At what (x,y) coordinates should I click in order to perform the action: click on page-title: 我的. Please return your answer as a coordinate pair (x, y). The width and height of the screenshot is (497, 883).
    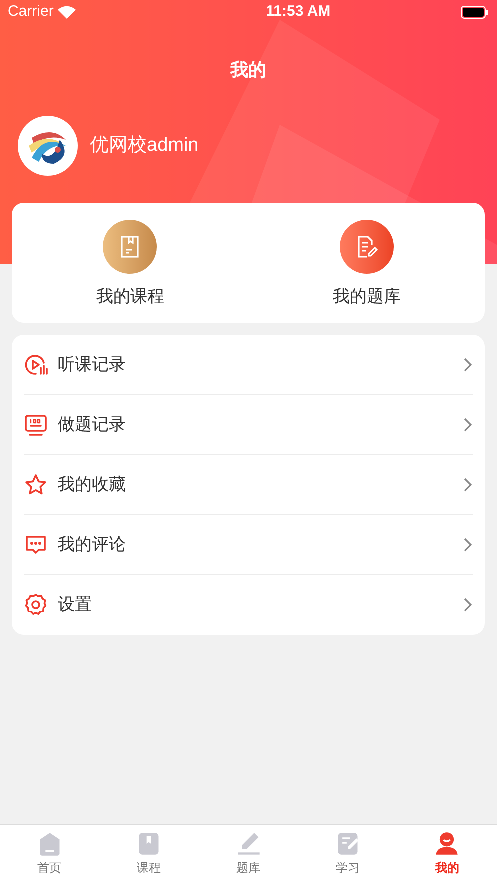
    Looking at the image, I should click on (248, 70).